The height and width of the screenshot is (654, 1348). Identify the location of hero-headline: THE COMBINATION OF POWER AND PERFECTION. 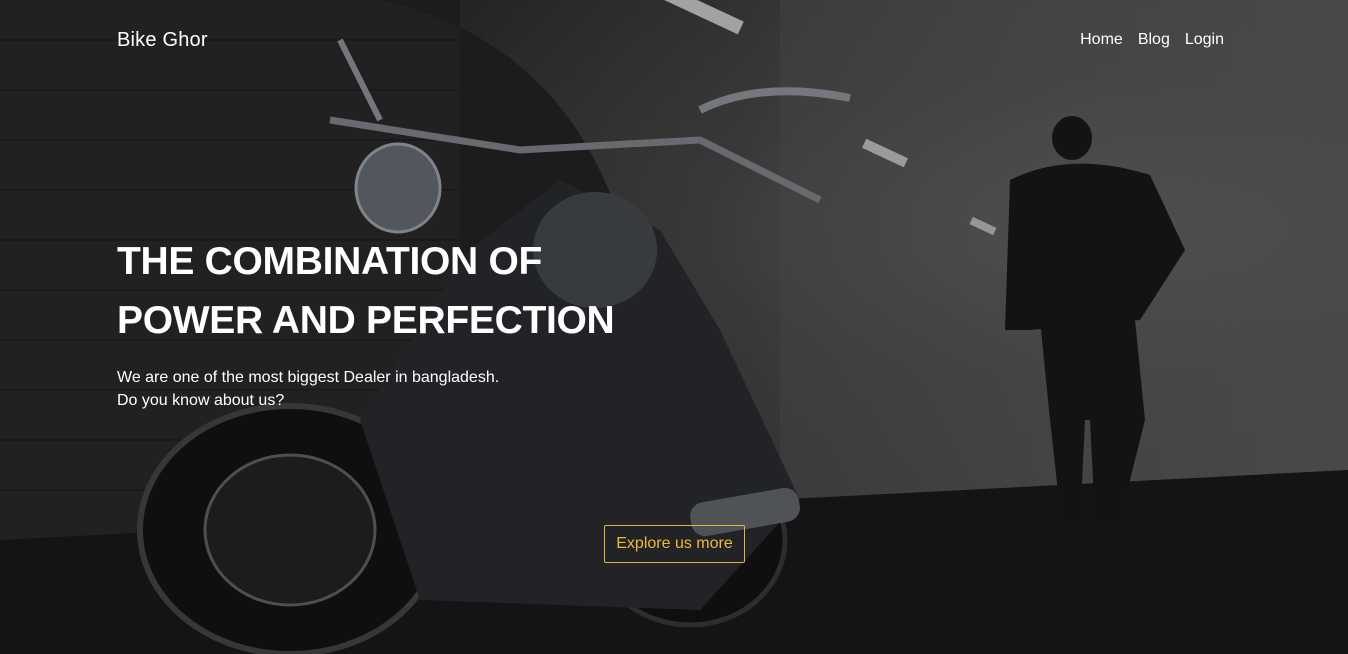
(397, 291).